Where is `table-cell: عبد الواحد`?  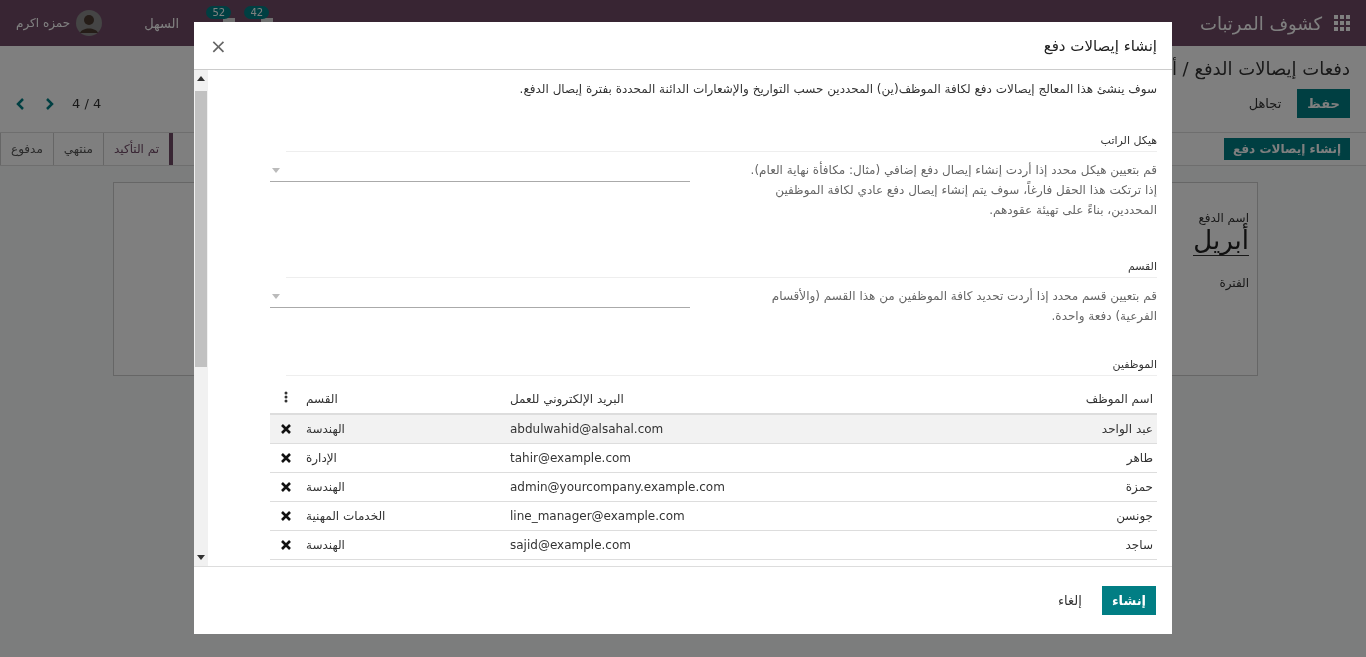
table-cell: عبد الواحد is located at coordinates (1063, 429).